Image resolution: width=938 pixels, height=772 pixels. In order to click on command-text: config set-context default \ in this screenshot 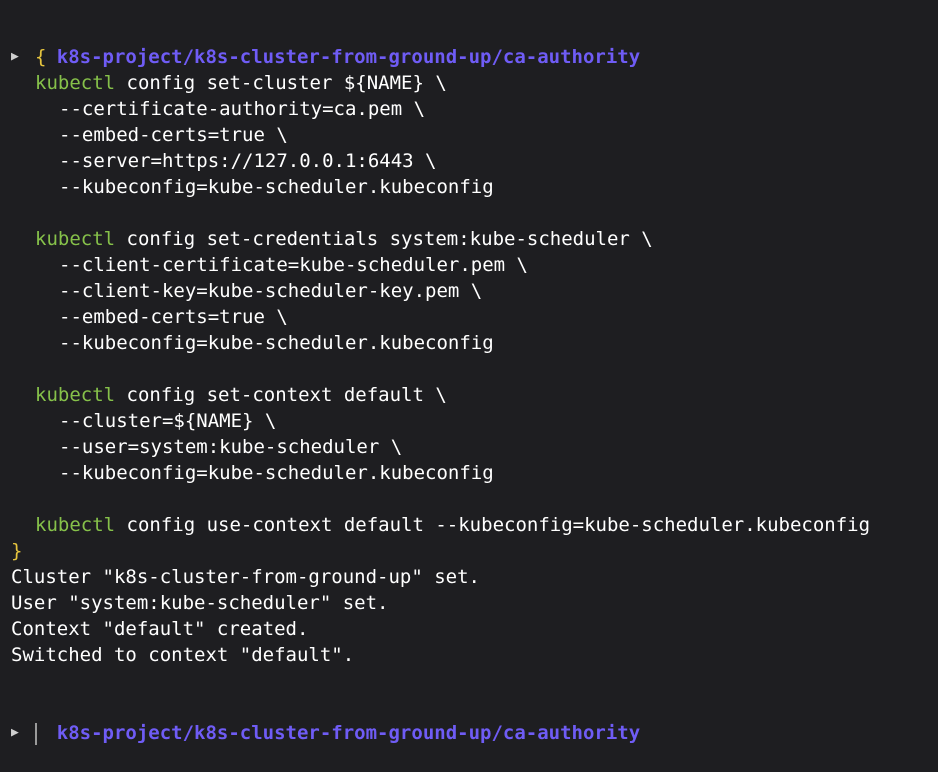, I will do `click(281, 395)`.